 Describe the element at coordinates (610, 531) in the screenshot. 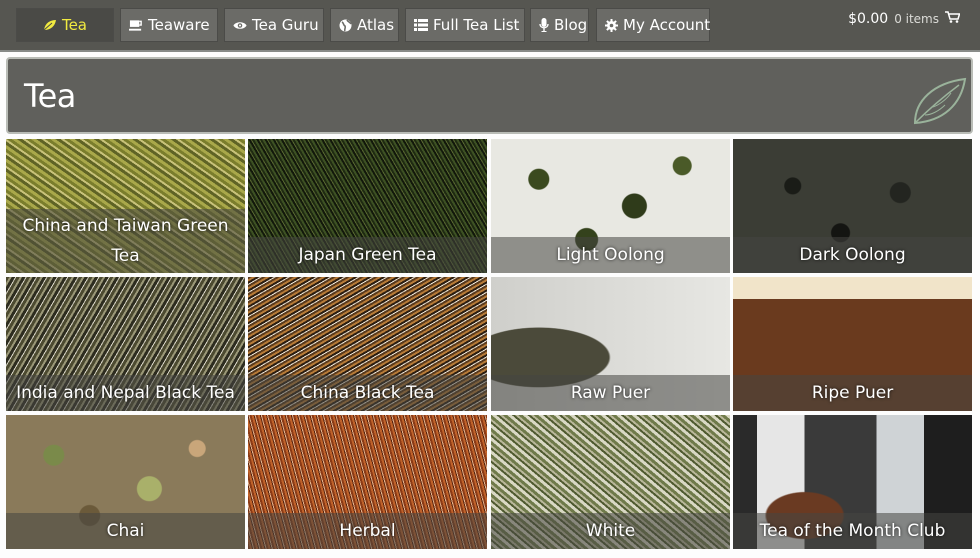

I see `category-label: White` at that location.